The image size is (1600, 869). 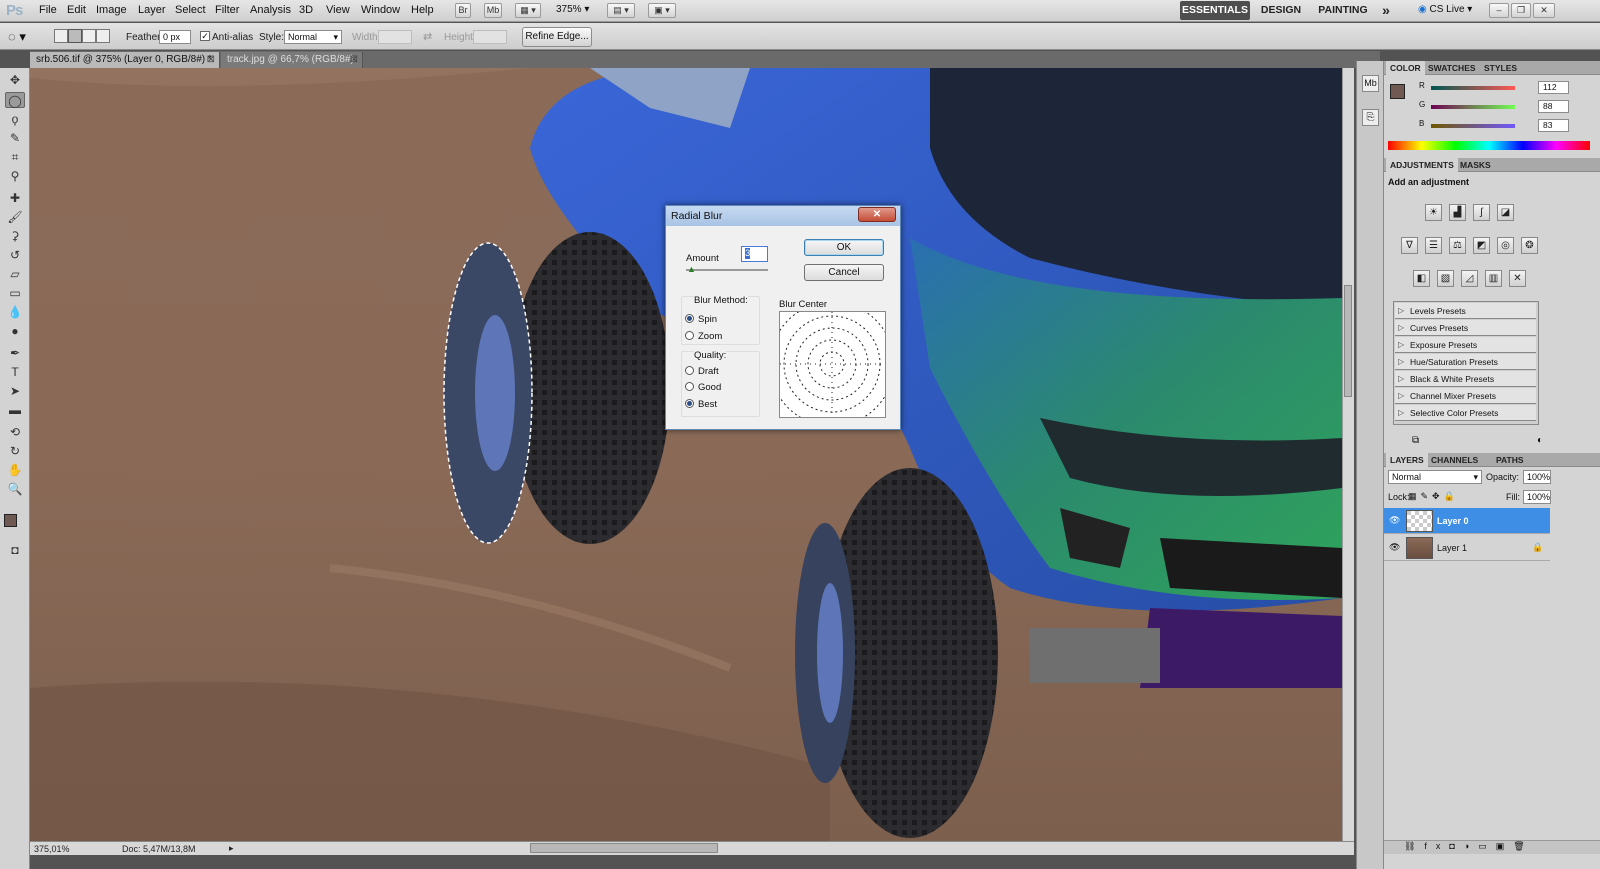 What do you see at coordinates (17, 37) in the screenshot?
I see `tool-preset-picker: ◌ ▾` at bounding box center [17, 37].